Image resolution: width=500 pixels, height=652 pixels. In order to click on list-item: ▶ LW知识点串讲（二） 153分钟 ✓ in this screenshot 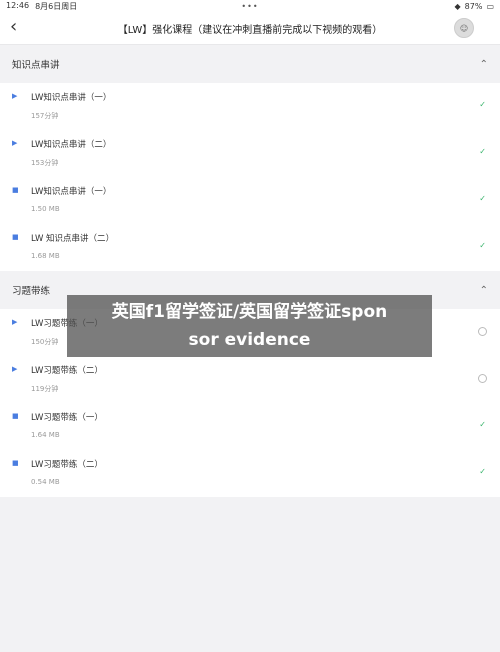, I will do `click(250, 153)`.